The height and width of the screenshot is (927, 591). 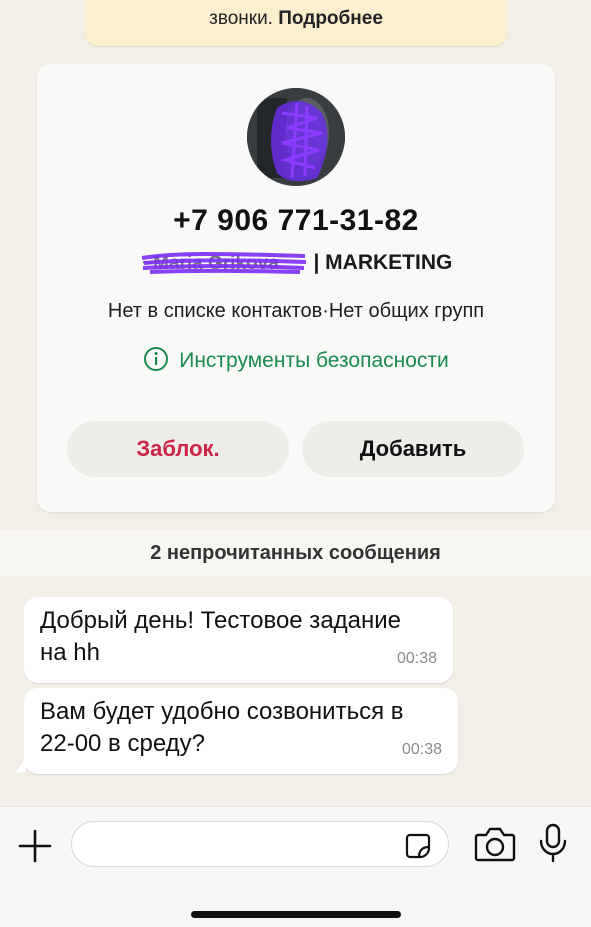 What do you see at coordinates (156, 359) in the screenshot?
I see `info-icon` at bounding box center [156, 359].